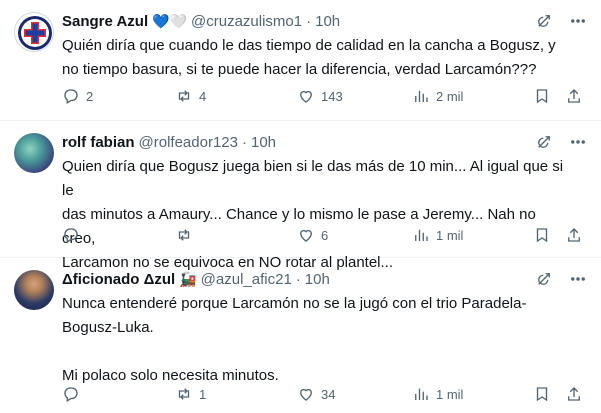 Image resolution: width=601 pixels, height=413 pixels. I want to click on handle: @azul_afic21, so click(246, 279).